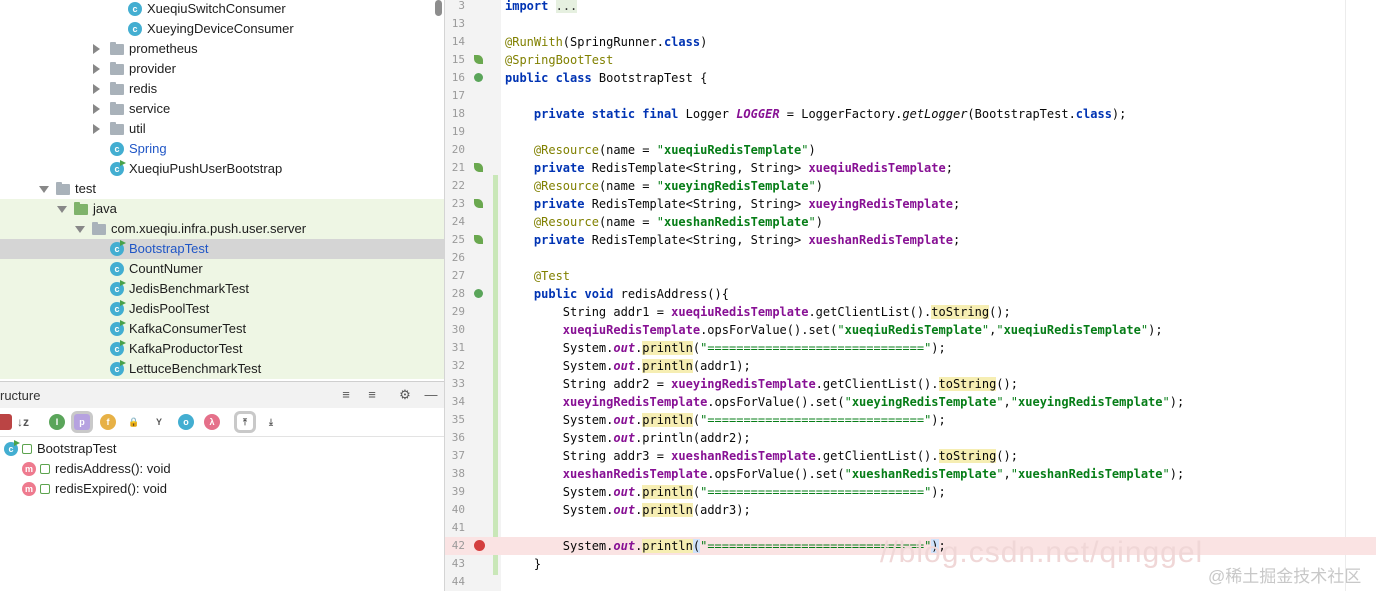 The width and height of the screenshot is (1376, 591). I want to click on show-non-public-icon: 🔒, so click(134, 422).